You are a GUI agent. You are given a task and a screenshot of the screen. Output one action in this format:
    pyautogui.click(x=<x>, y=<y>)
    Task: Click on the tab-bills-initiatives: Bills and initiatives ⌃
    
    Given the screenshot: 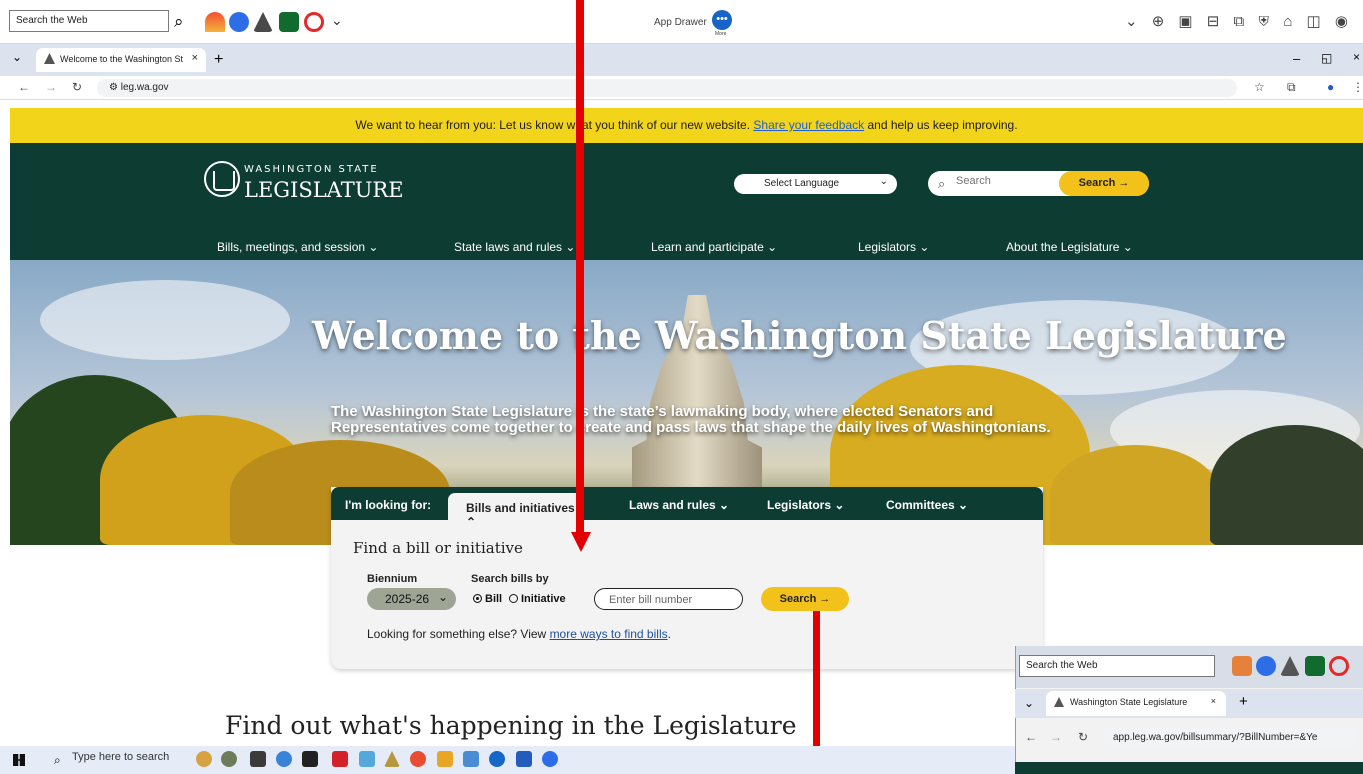 What is the action you would take?
    pyautogui.click(x=516, y=511)
    